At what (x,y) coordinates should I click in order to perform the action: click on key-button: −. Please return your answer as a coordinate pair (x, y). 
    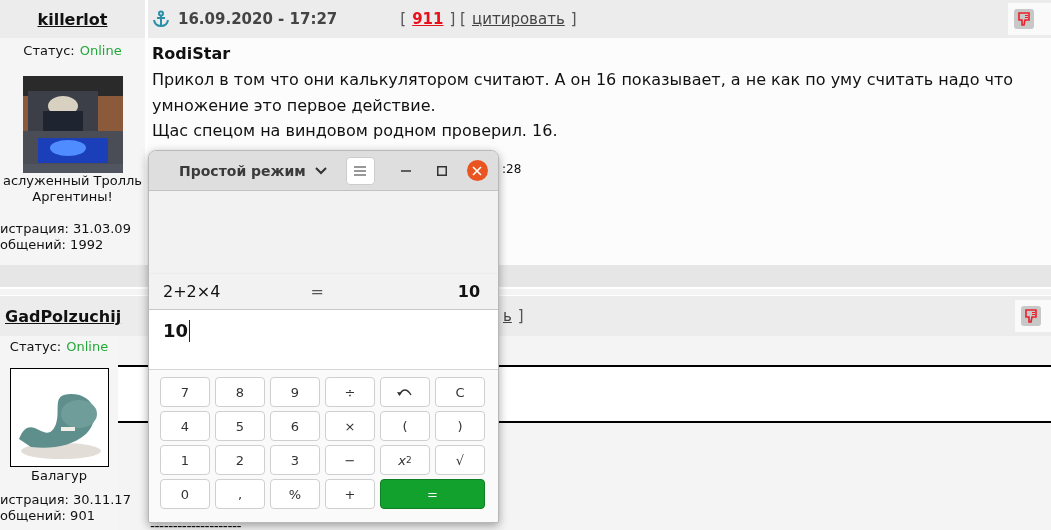
    Looking at the image, I should click on (350, 460).